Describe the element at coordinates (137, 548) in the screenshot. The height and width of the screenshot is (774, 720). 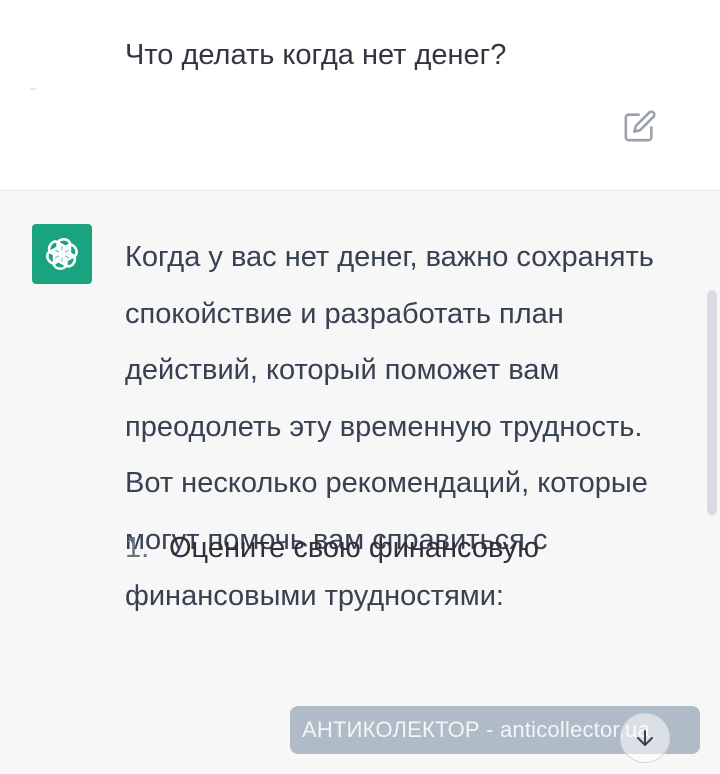
I see `list-item-number: 1.` at that location.